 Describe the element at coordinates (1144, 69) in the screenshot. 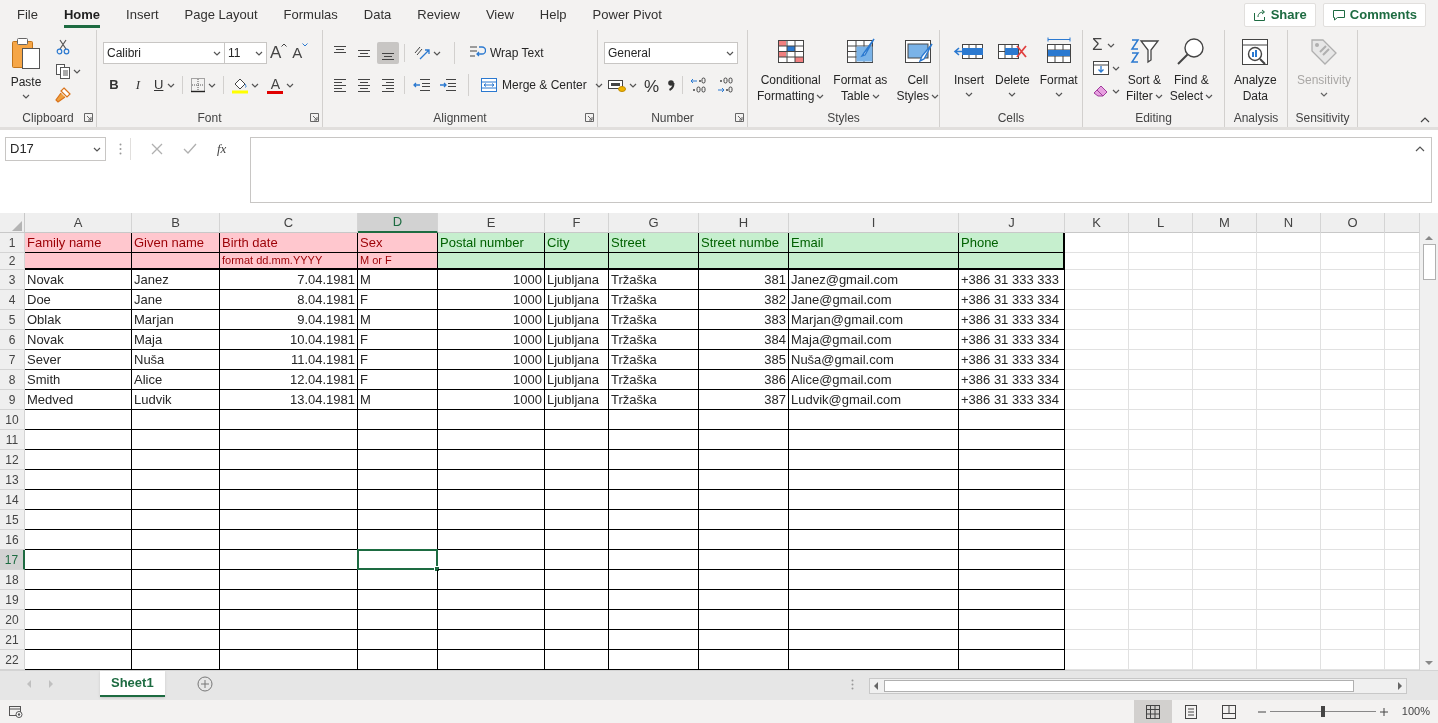

I see `ribbon-button: Sort & Filter` at that location.